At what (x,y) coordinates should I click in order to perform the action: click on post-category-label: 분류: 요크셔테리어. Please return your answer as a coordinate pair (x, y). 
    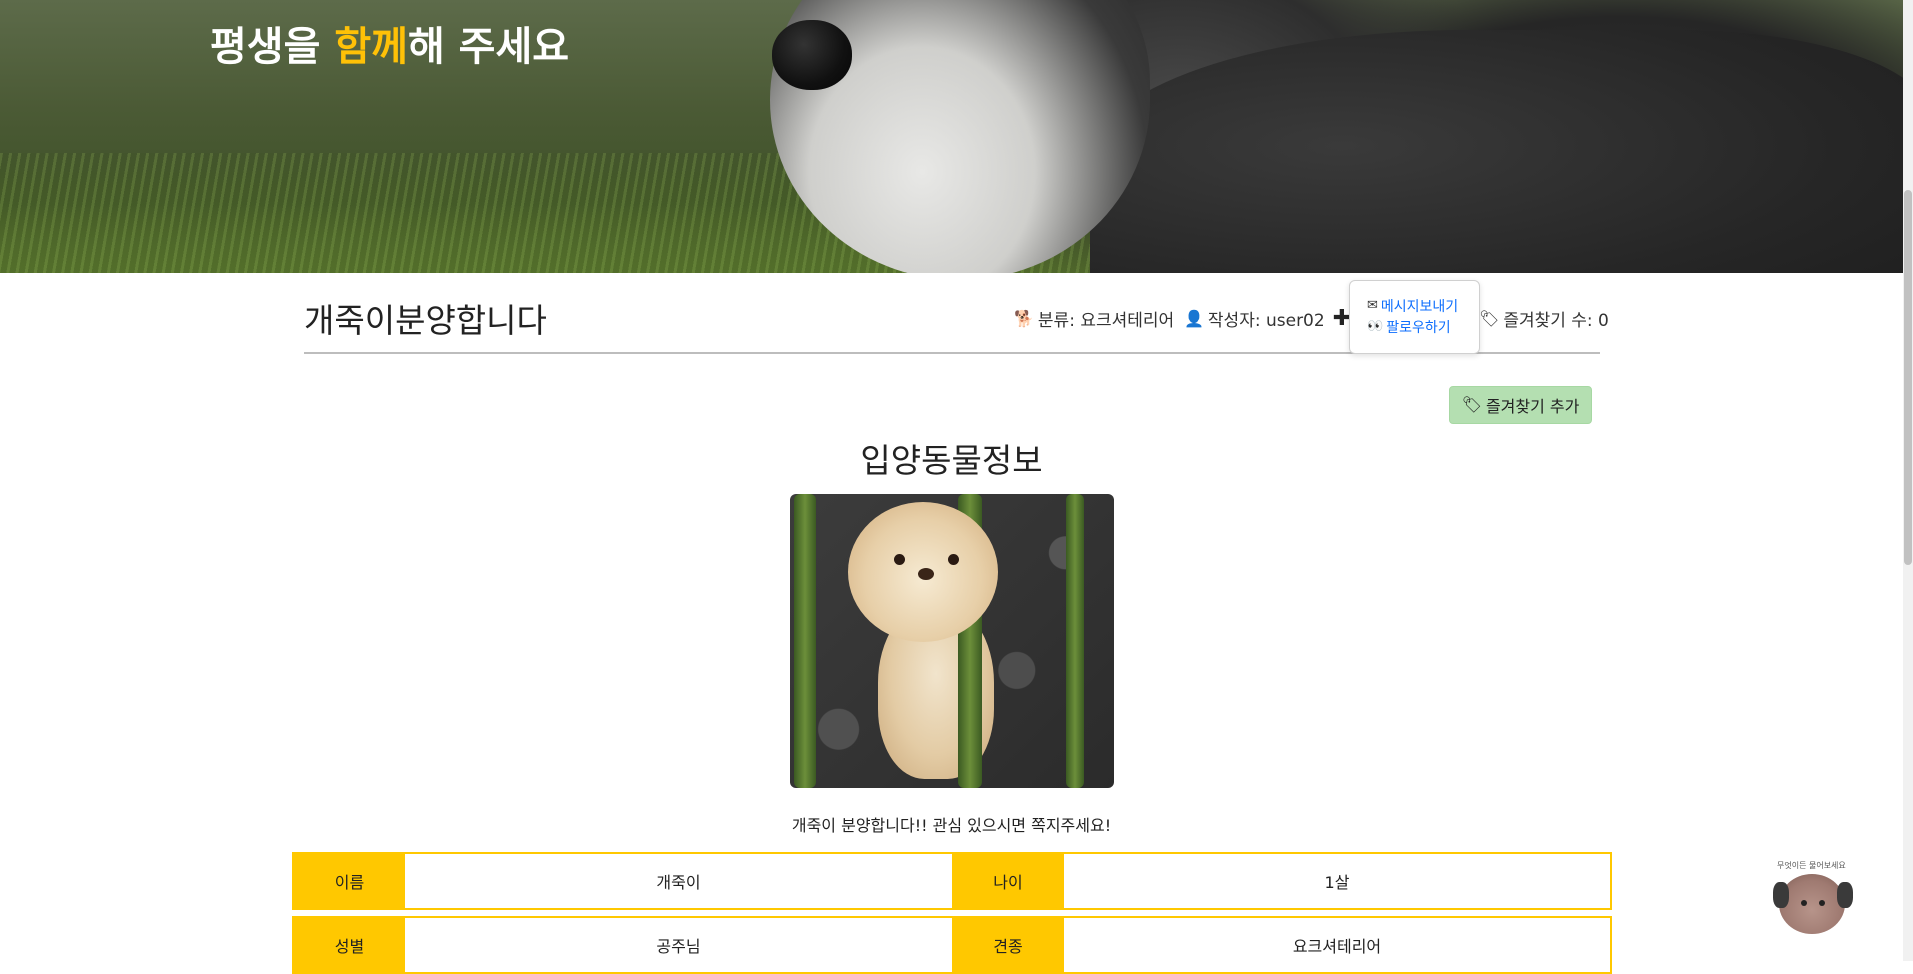
    Looking at the image, I should click on (1106, 321).